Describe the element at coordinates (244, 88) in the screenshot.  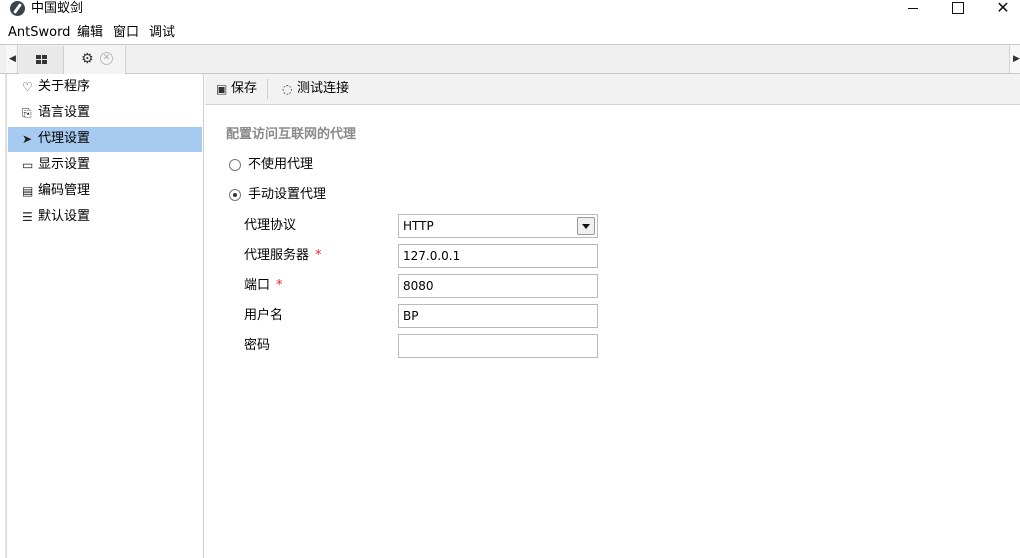
I see `save-label: 保存` at that location.